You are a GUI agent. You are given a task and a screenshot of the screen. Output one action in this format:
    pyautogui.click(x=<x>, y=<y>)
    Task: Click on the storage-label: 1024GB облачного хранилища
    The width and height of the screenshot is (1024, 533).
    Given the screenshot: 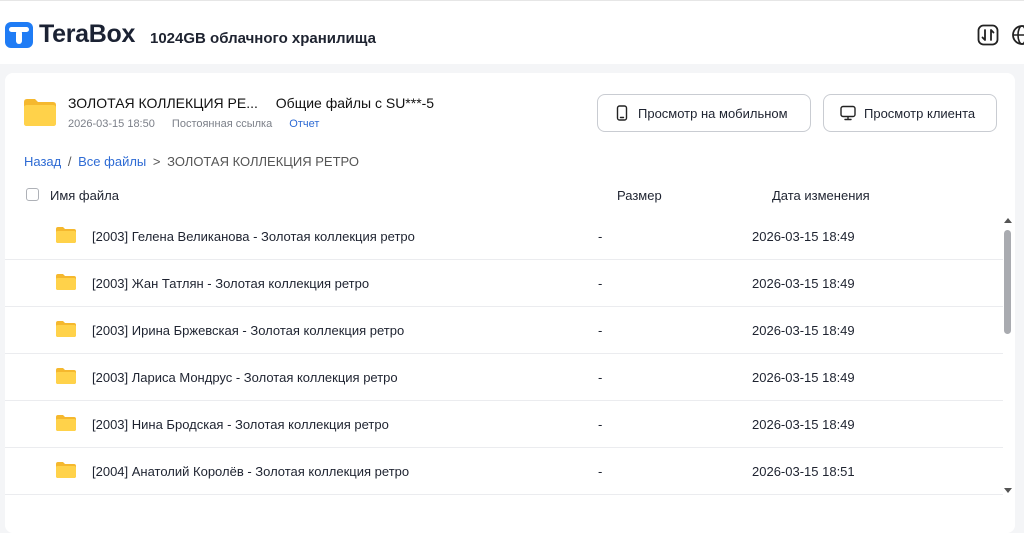 What is the action you would take?
    pyautogui.click(x=263, y=38)
    